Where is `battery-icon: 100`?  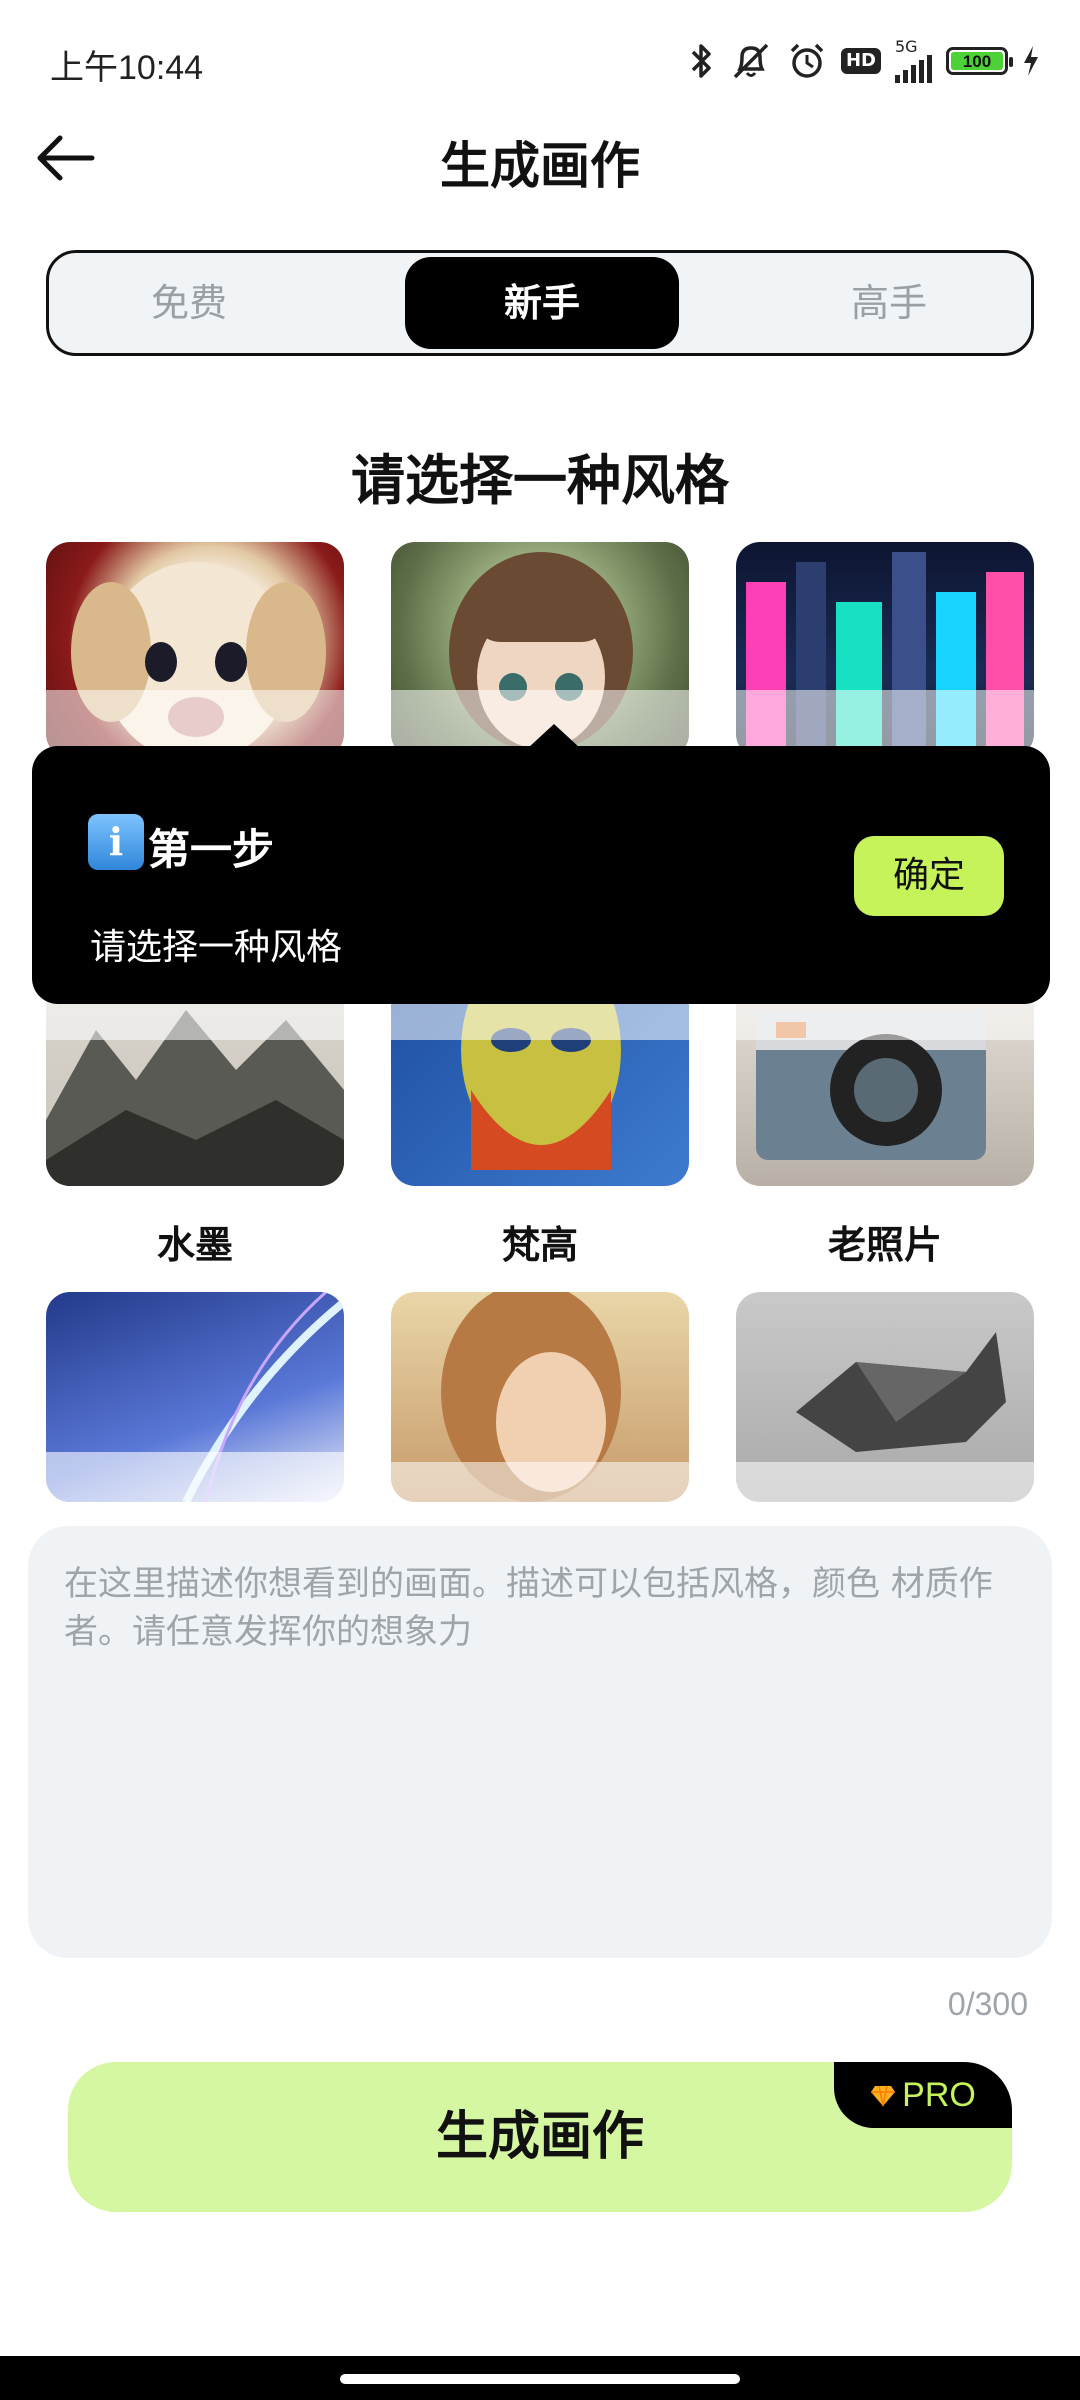
battery-icon: 100 is located at coordinates (979, 61).